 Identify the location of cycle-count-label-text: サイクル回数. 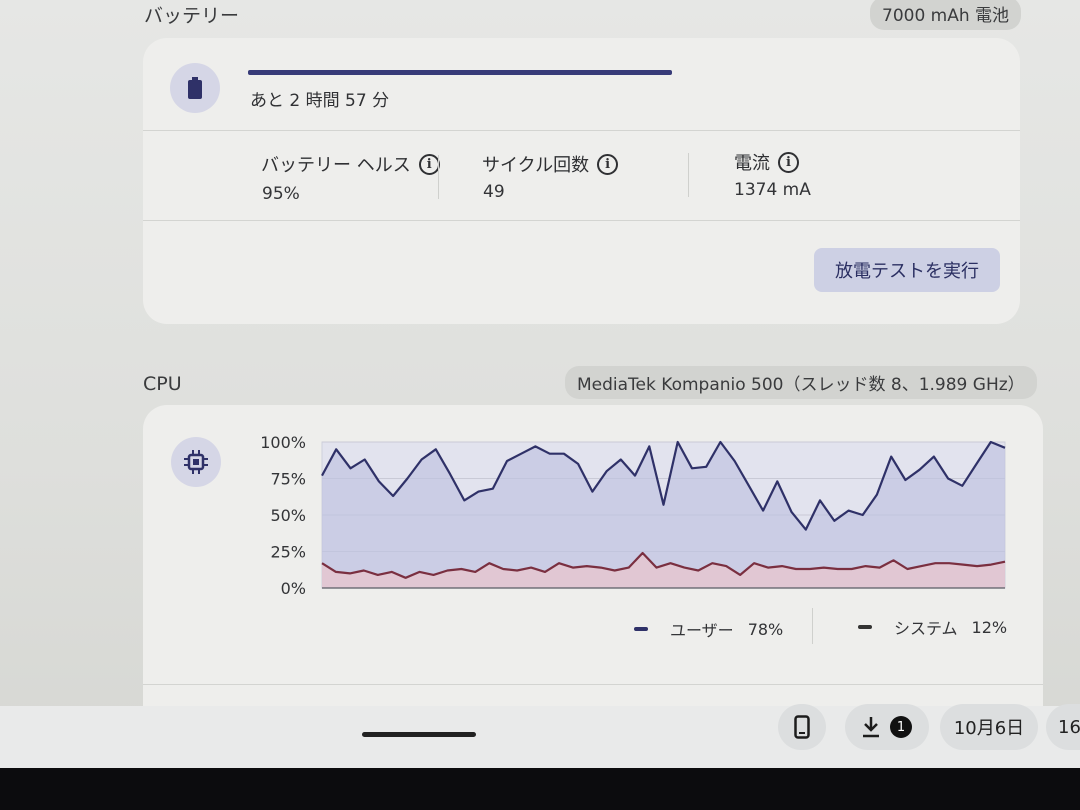
(536, 165).